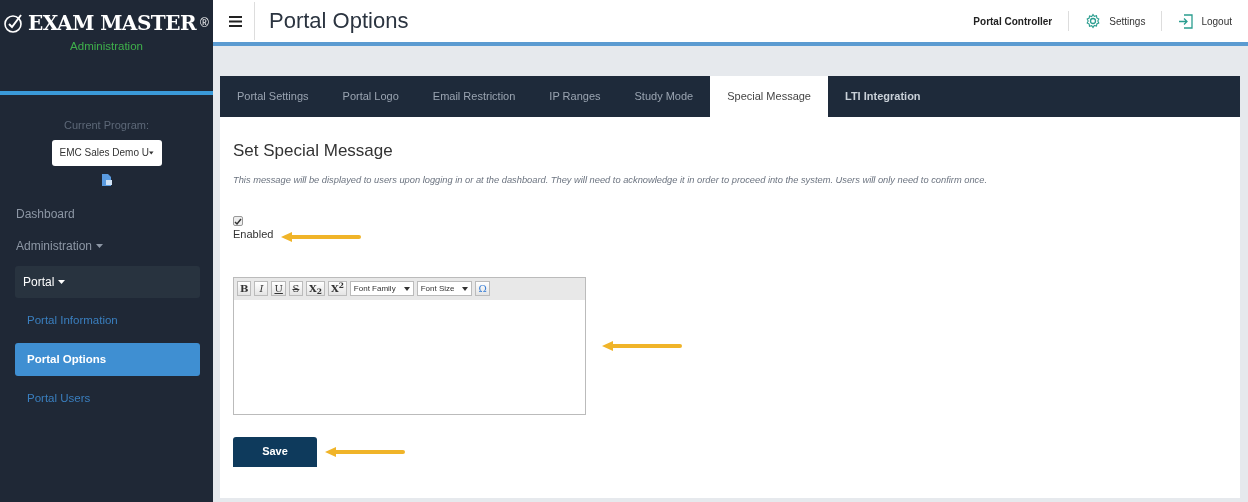 The height and width of the screenshot is (502, 1248). Describe the element at coordinates (1093, 21) in the screenshot. I see `settings-icon` at that location.